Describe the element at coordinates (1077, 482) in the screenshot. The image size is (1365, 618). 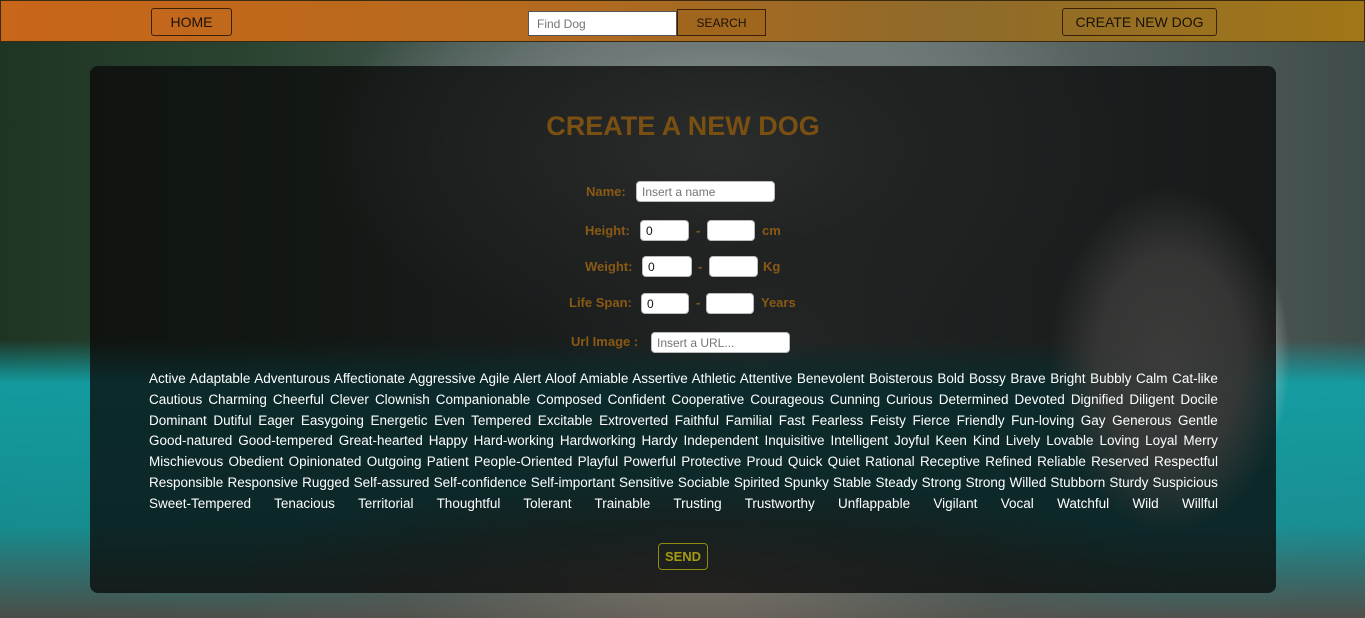
I see `temperament-option: Stubborn` at that location.